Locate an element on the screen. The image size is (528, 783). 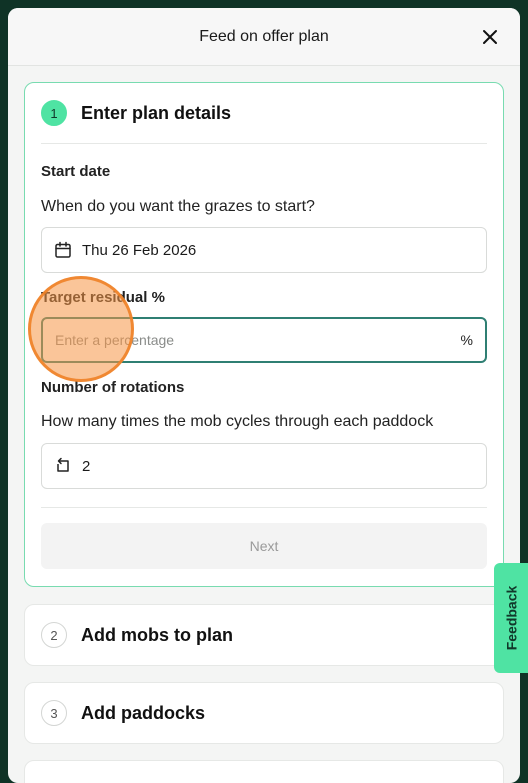
percent-suffix: % is located at coordinates (466, 340).